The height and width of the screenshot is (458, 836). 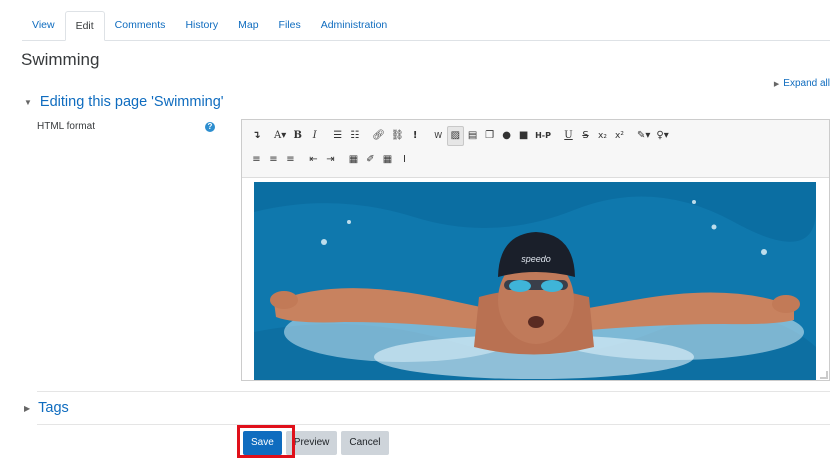 What do you see at coordinates (438, 136) in the screenshot?
I see `word-import-icon: W` at bounding box center [438, 136].